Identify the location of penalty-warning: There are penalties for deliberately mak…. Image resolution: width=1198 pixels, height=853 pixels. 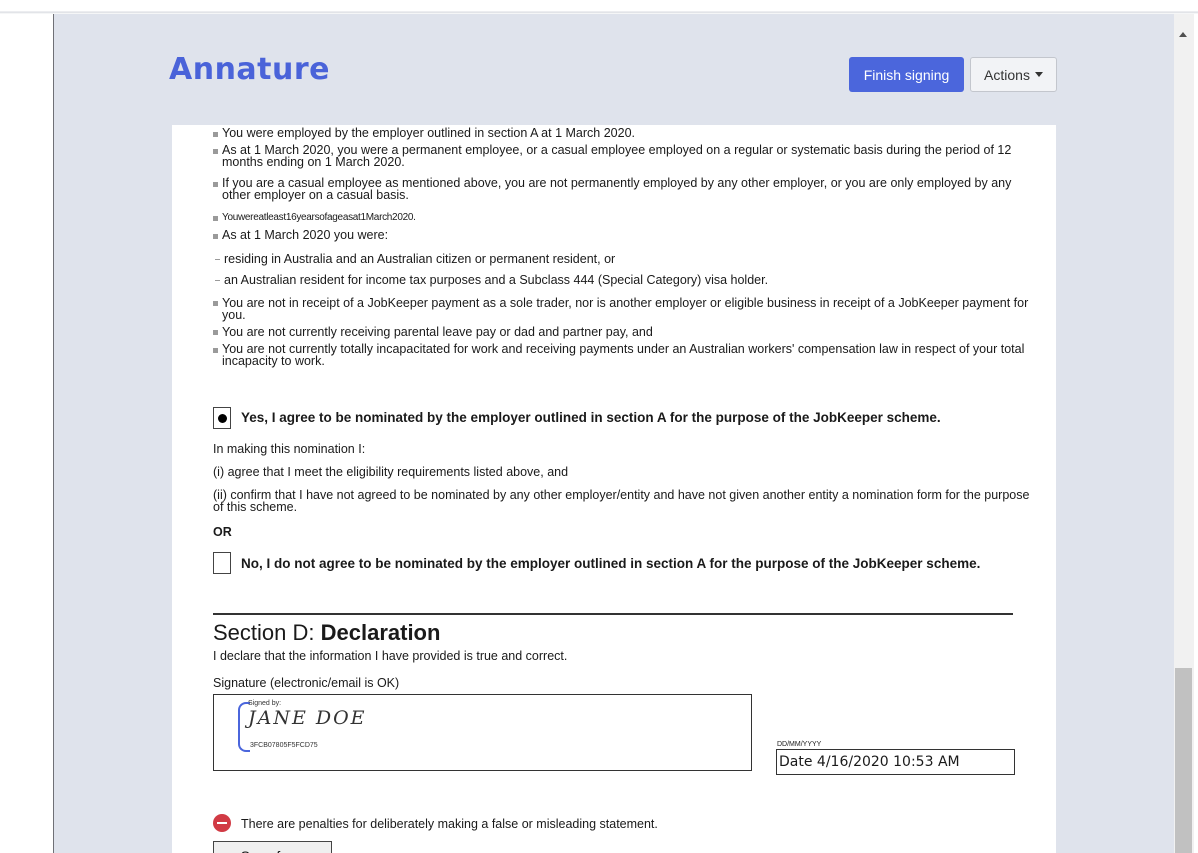
(449, 824).